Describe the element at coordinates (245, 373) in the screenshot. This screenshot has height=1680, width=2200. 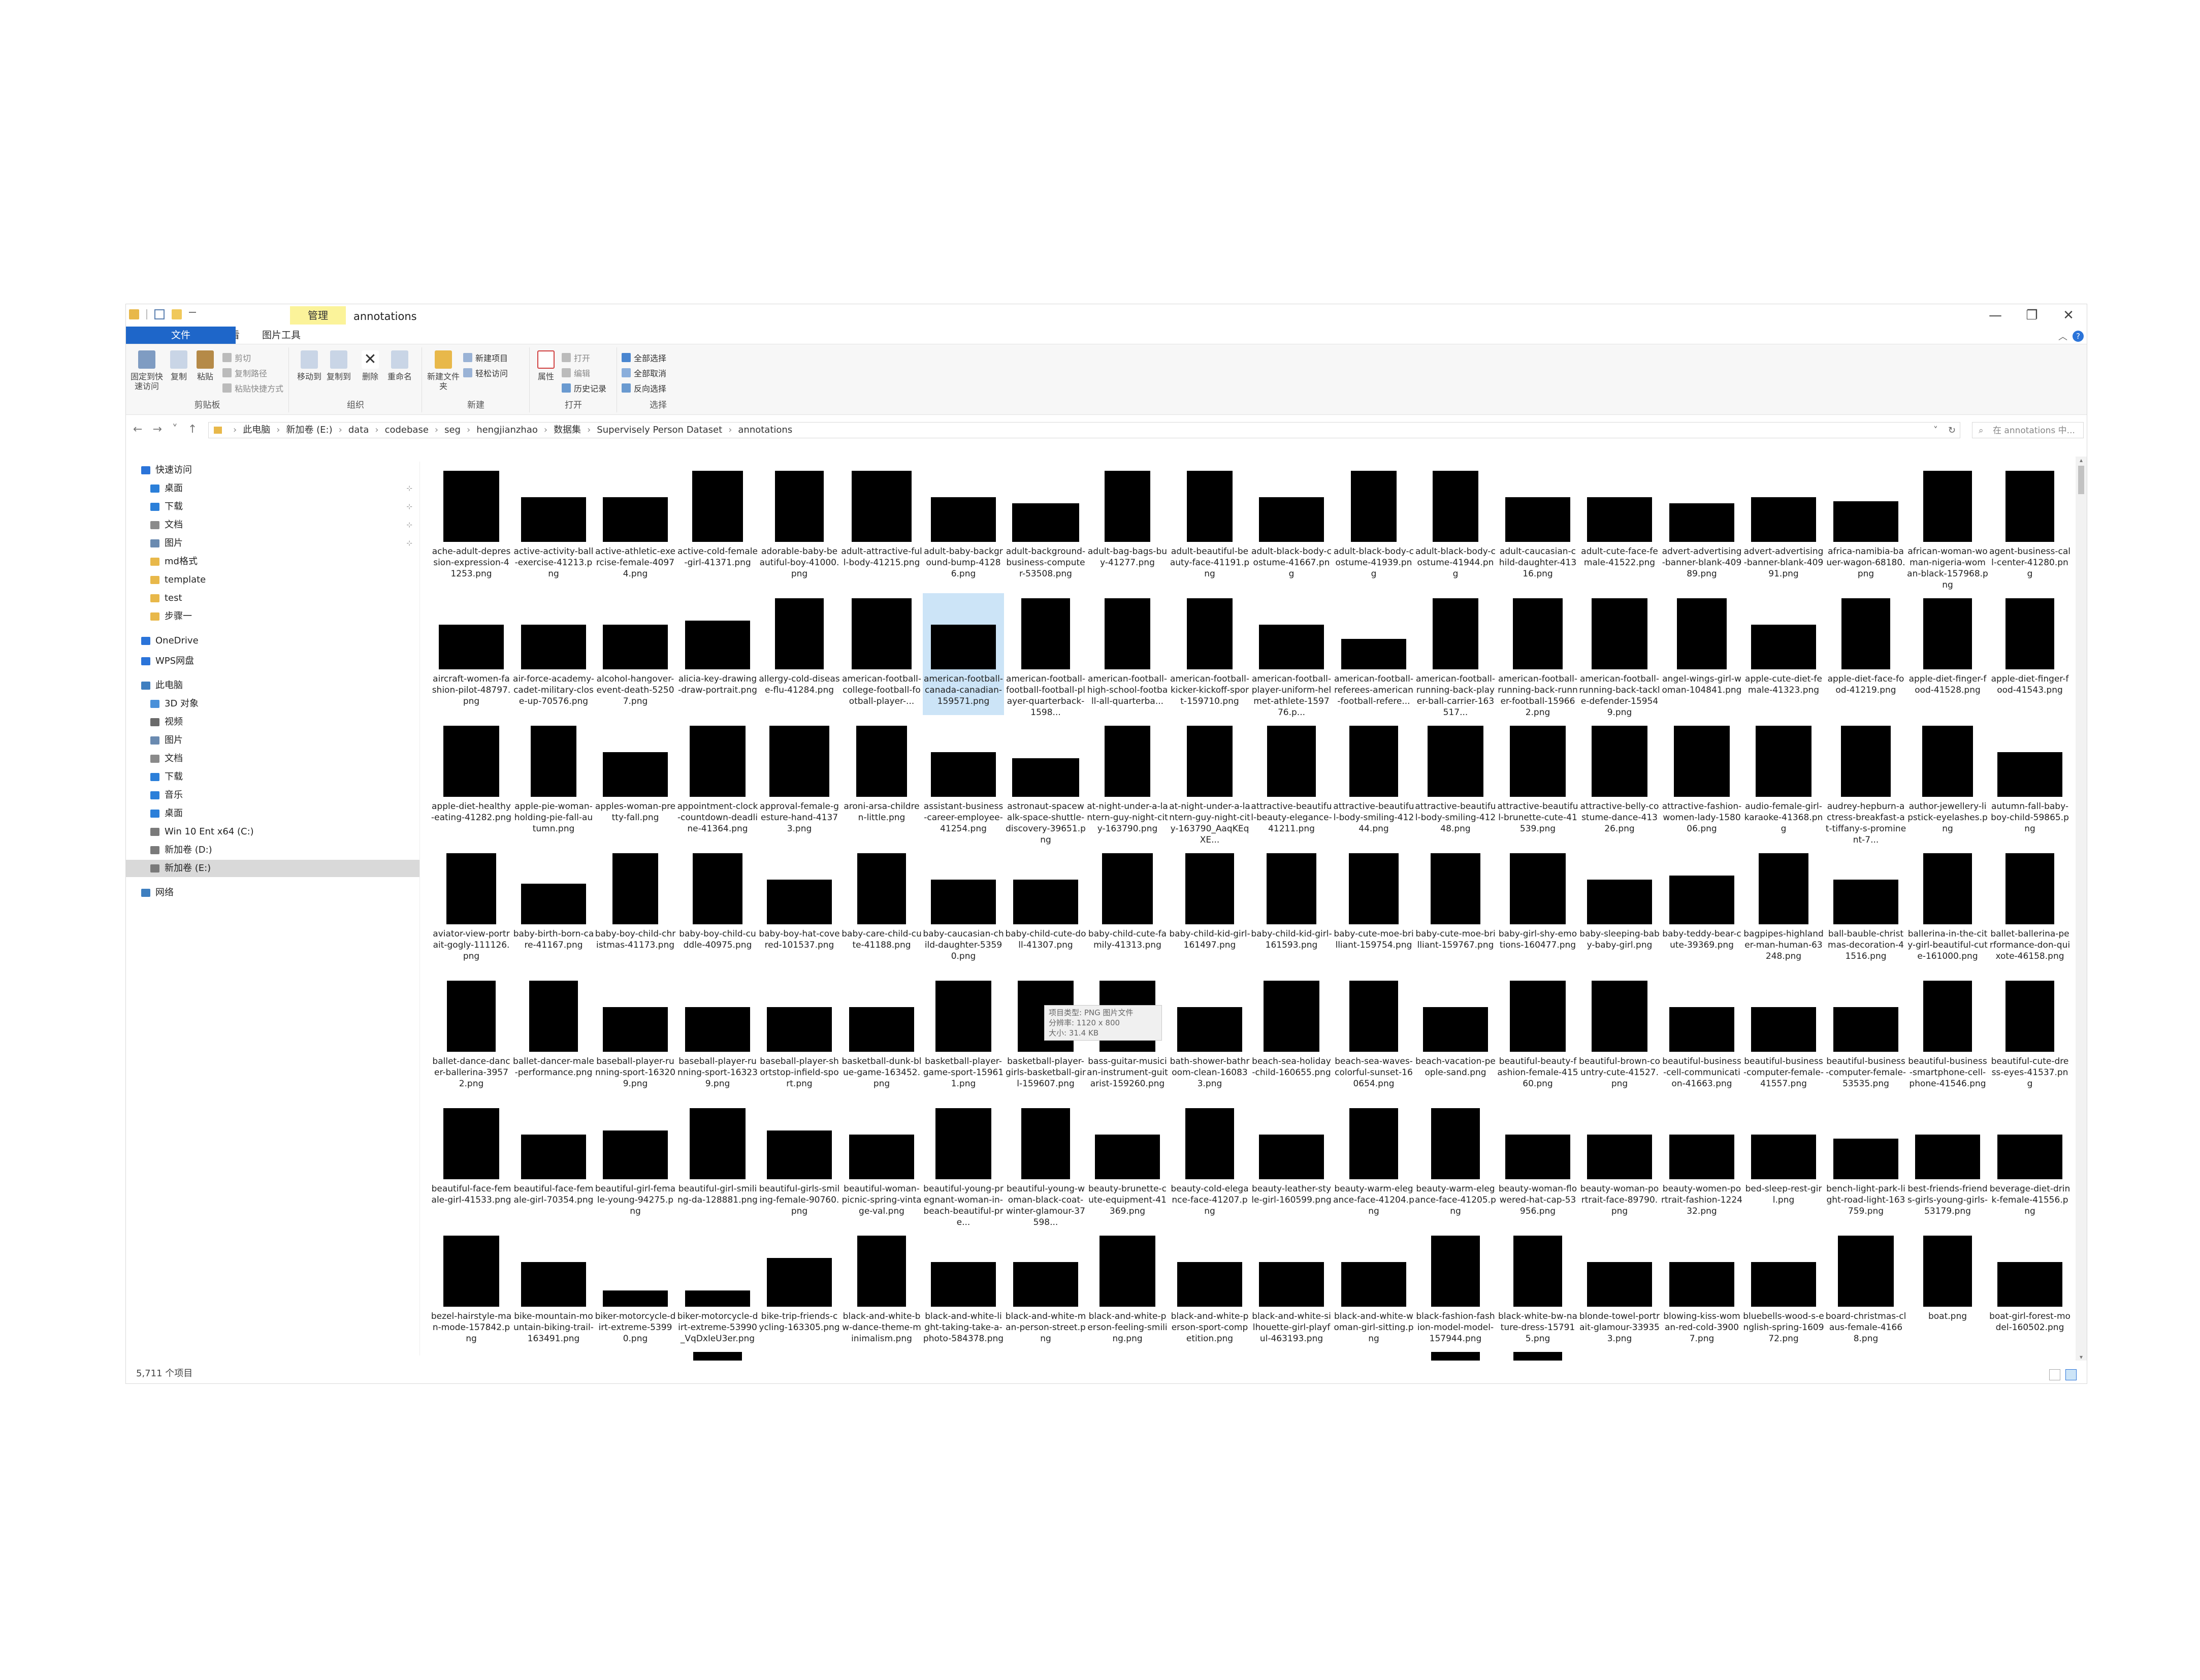
I see `copy-path-button: 复制路径` at that location.